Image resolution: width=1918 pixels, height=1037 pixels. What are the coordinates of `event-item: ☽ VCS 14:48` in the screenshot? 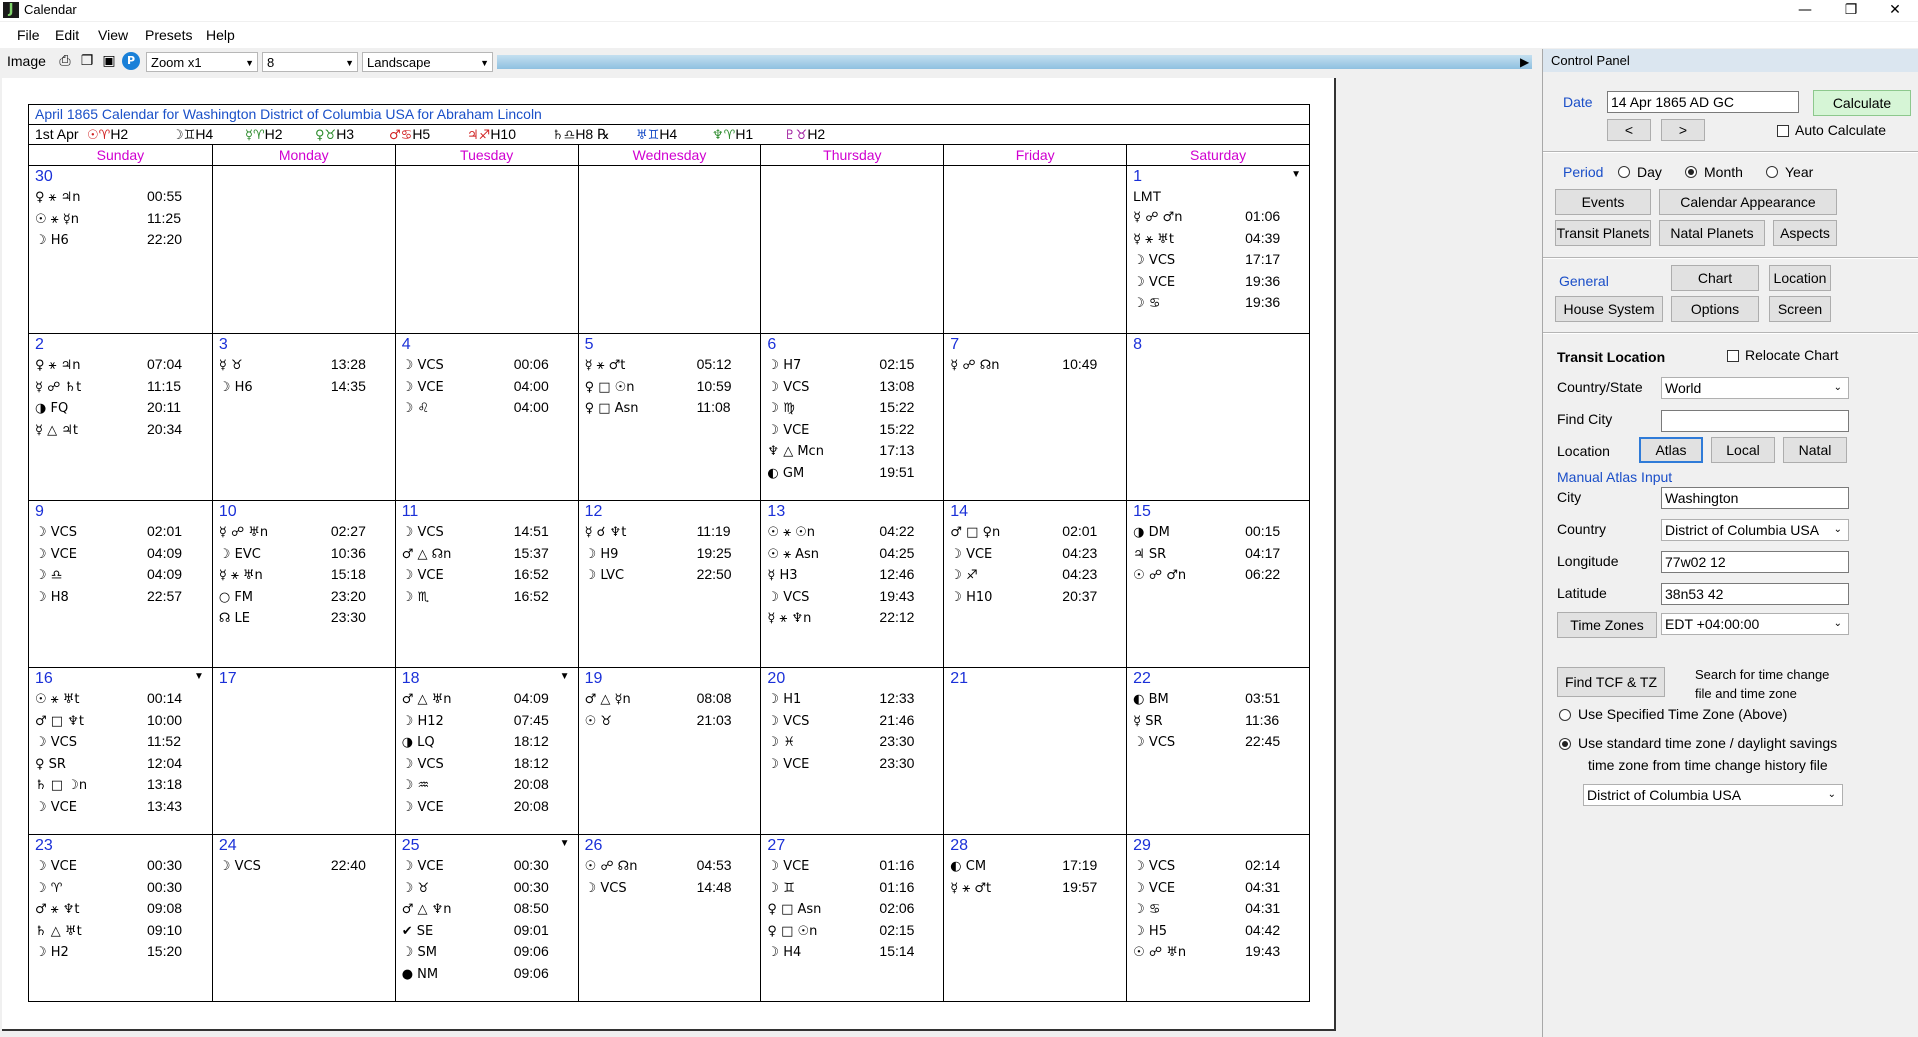 It's located at (673, 888).